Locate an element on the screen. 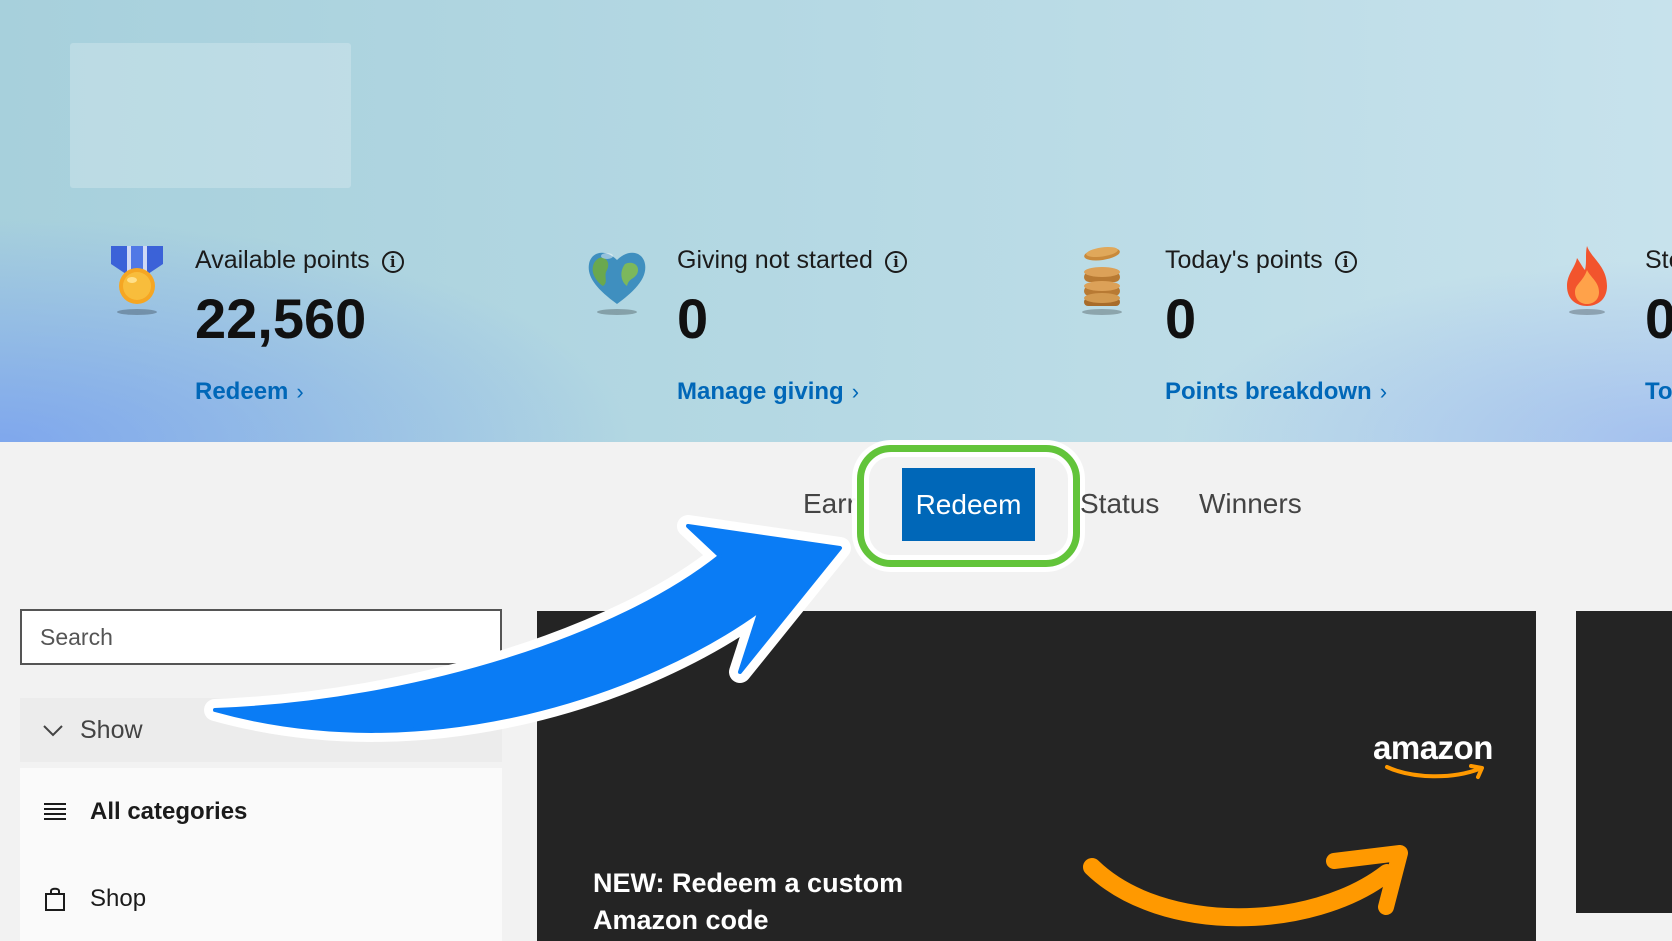  tab-status: Status is located at coordinates (1119, 504).